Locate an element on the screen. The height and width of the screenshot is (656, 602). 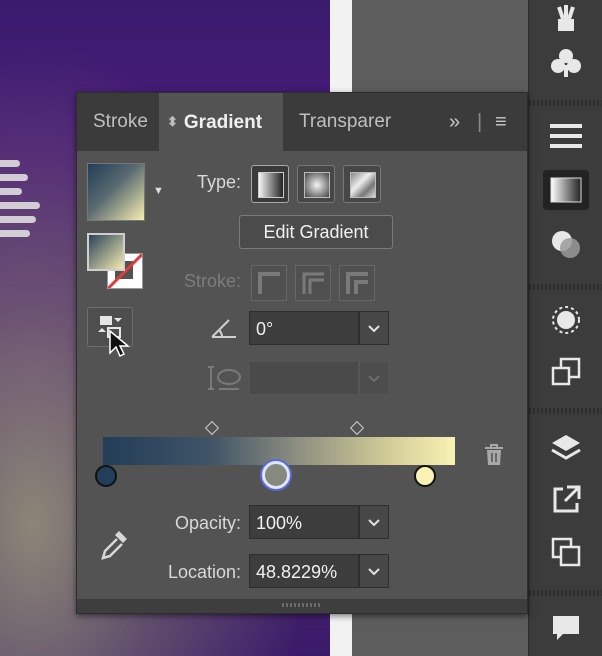
linear-gradient-button is located at coordinates (270, 184).